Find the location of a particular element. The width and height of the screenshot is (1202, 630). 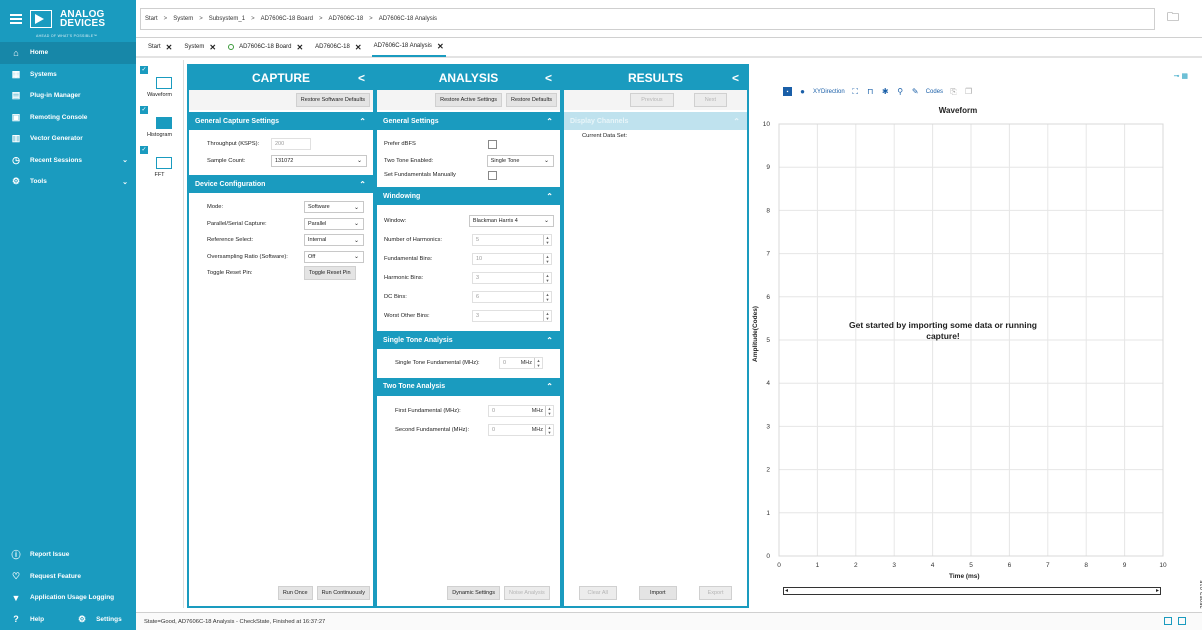

plot-type-fft: ✓ FFT is located at coordinates (159, 160).